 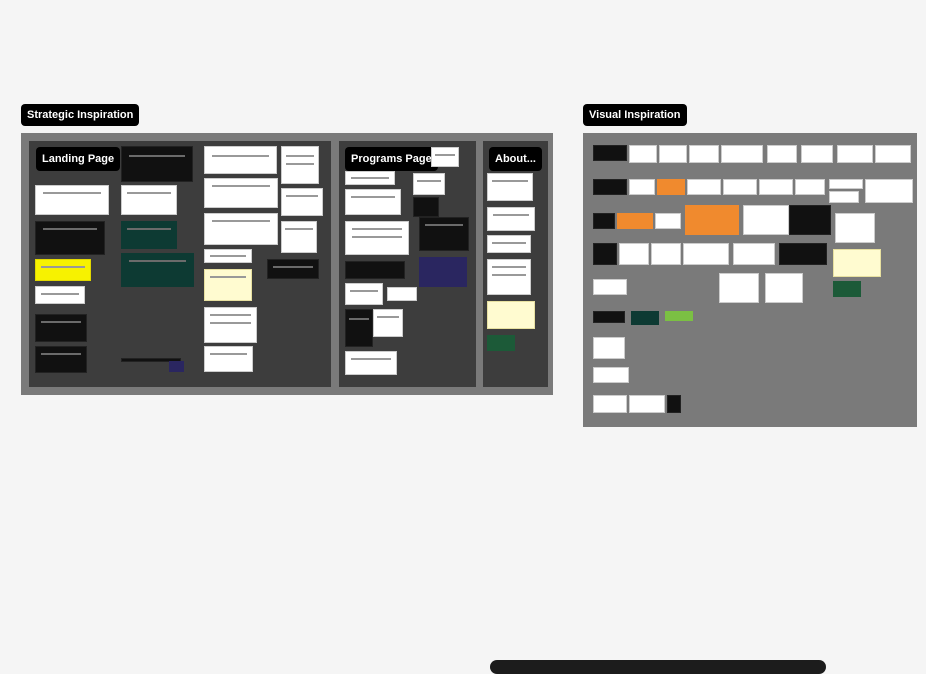 What do you see at coordinates (658, 667) in the screenshot?
I see `bottom-toolbar` at bounding box center [658, 667].